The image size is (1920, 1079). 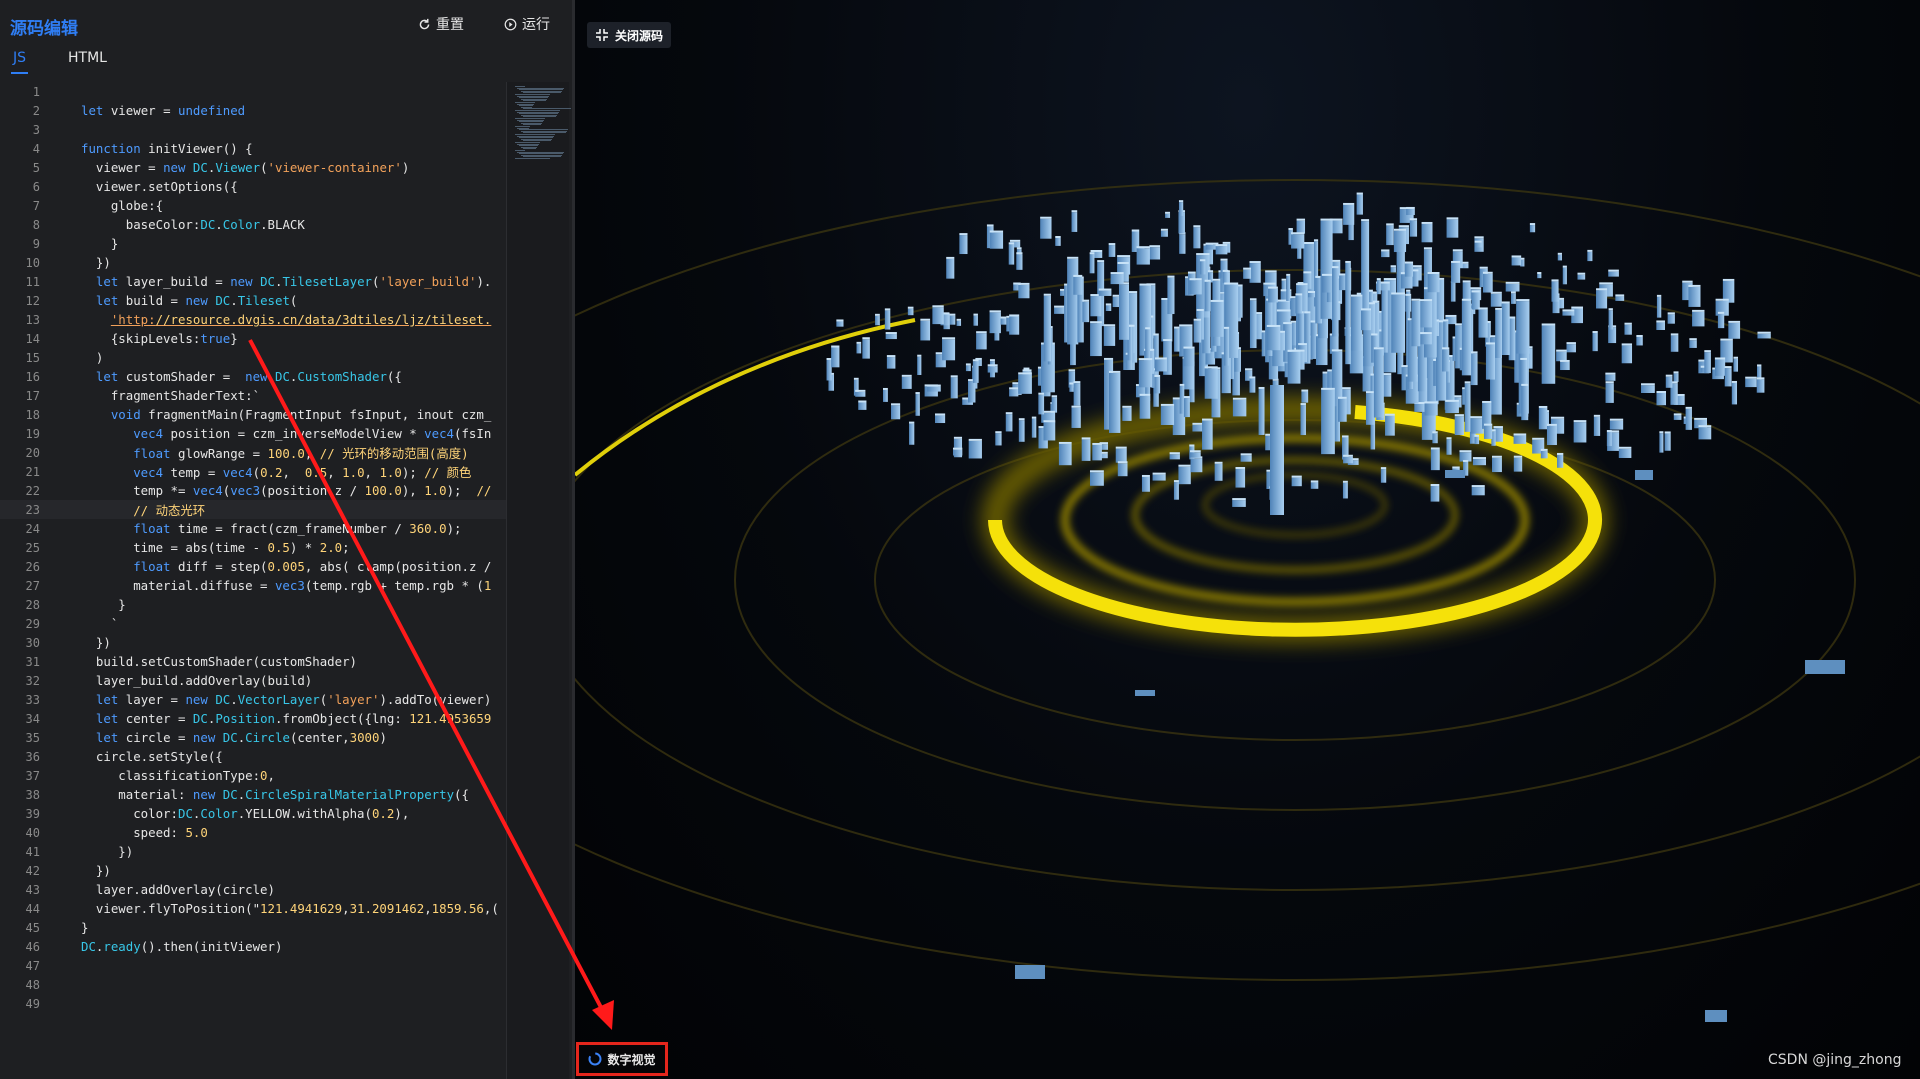 What do you see at coordinates (253, 889) in the screenshot?
I see `code-line: 43 layer.addOverlay(circle)` at bounding box center [253, 889].